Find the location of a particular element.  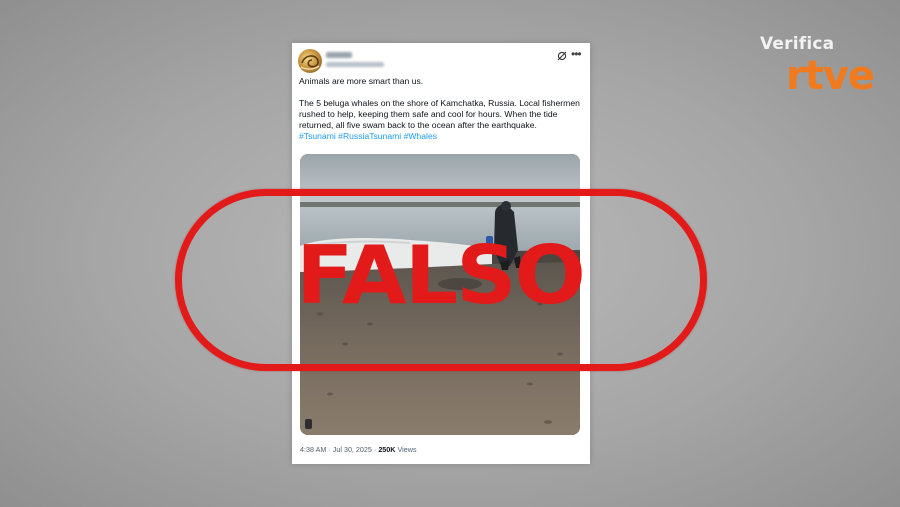

author-handle-blurred is located at coordinates (355, 64).